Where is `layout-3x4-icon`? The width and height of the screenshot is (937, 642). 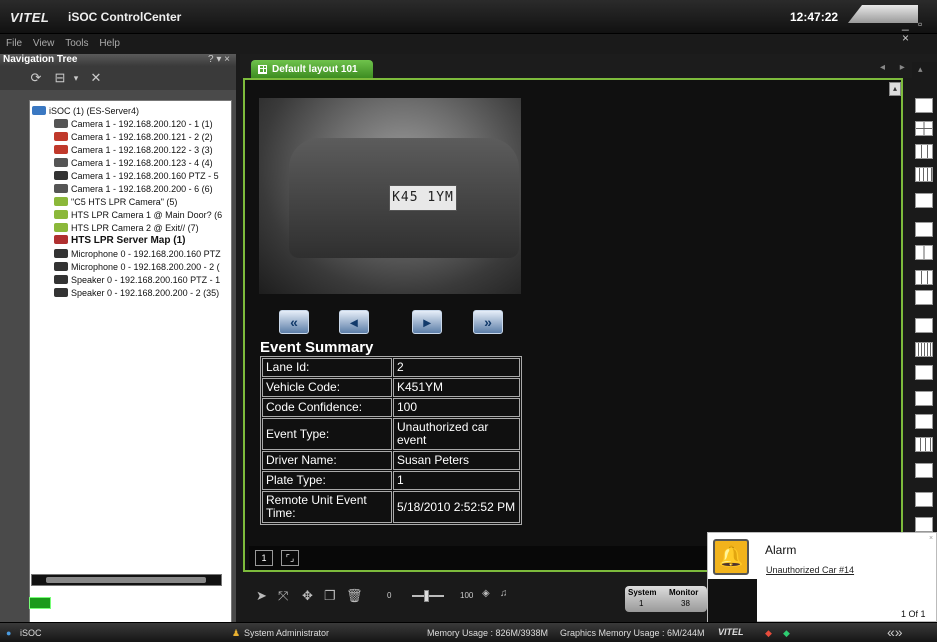
layout-3x4-icon is located at coordinates (924, 277).